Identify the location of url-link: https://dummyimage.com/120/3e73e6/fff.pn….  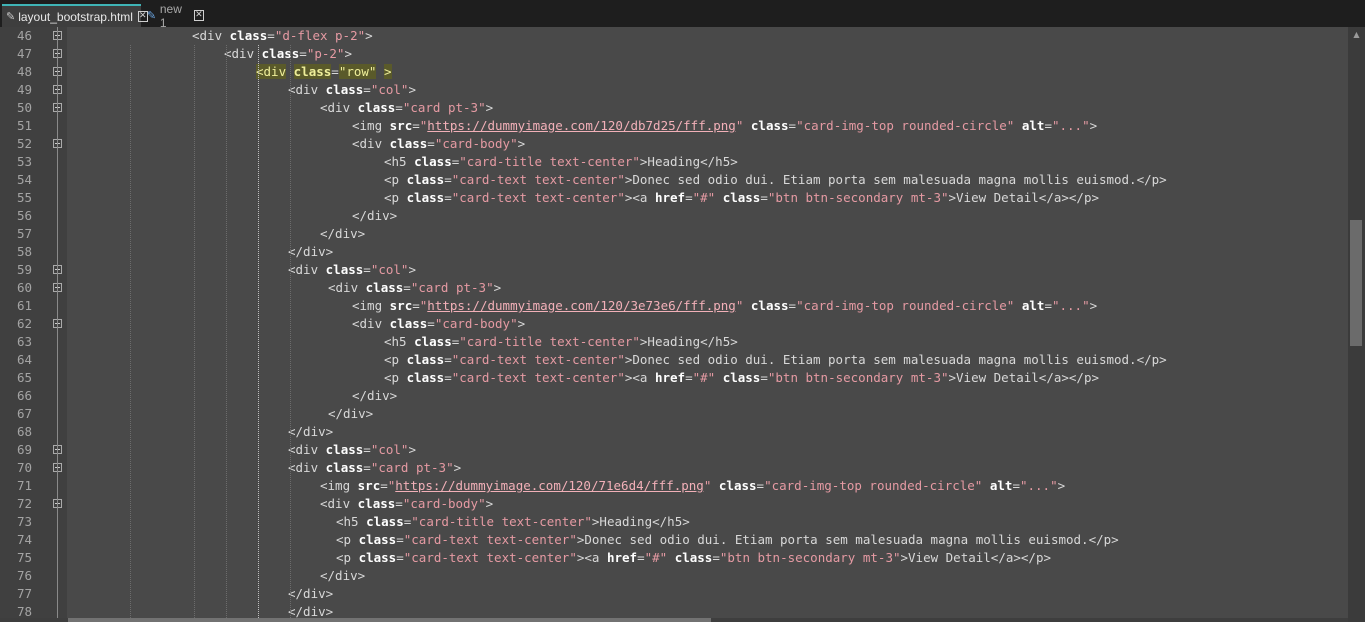
(581, 305).